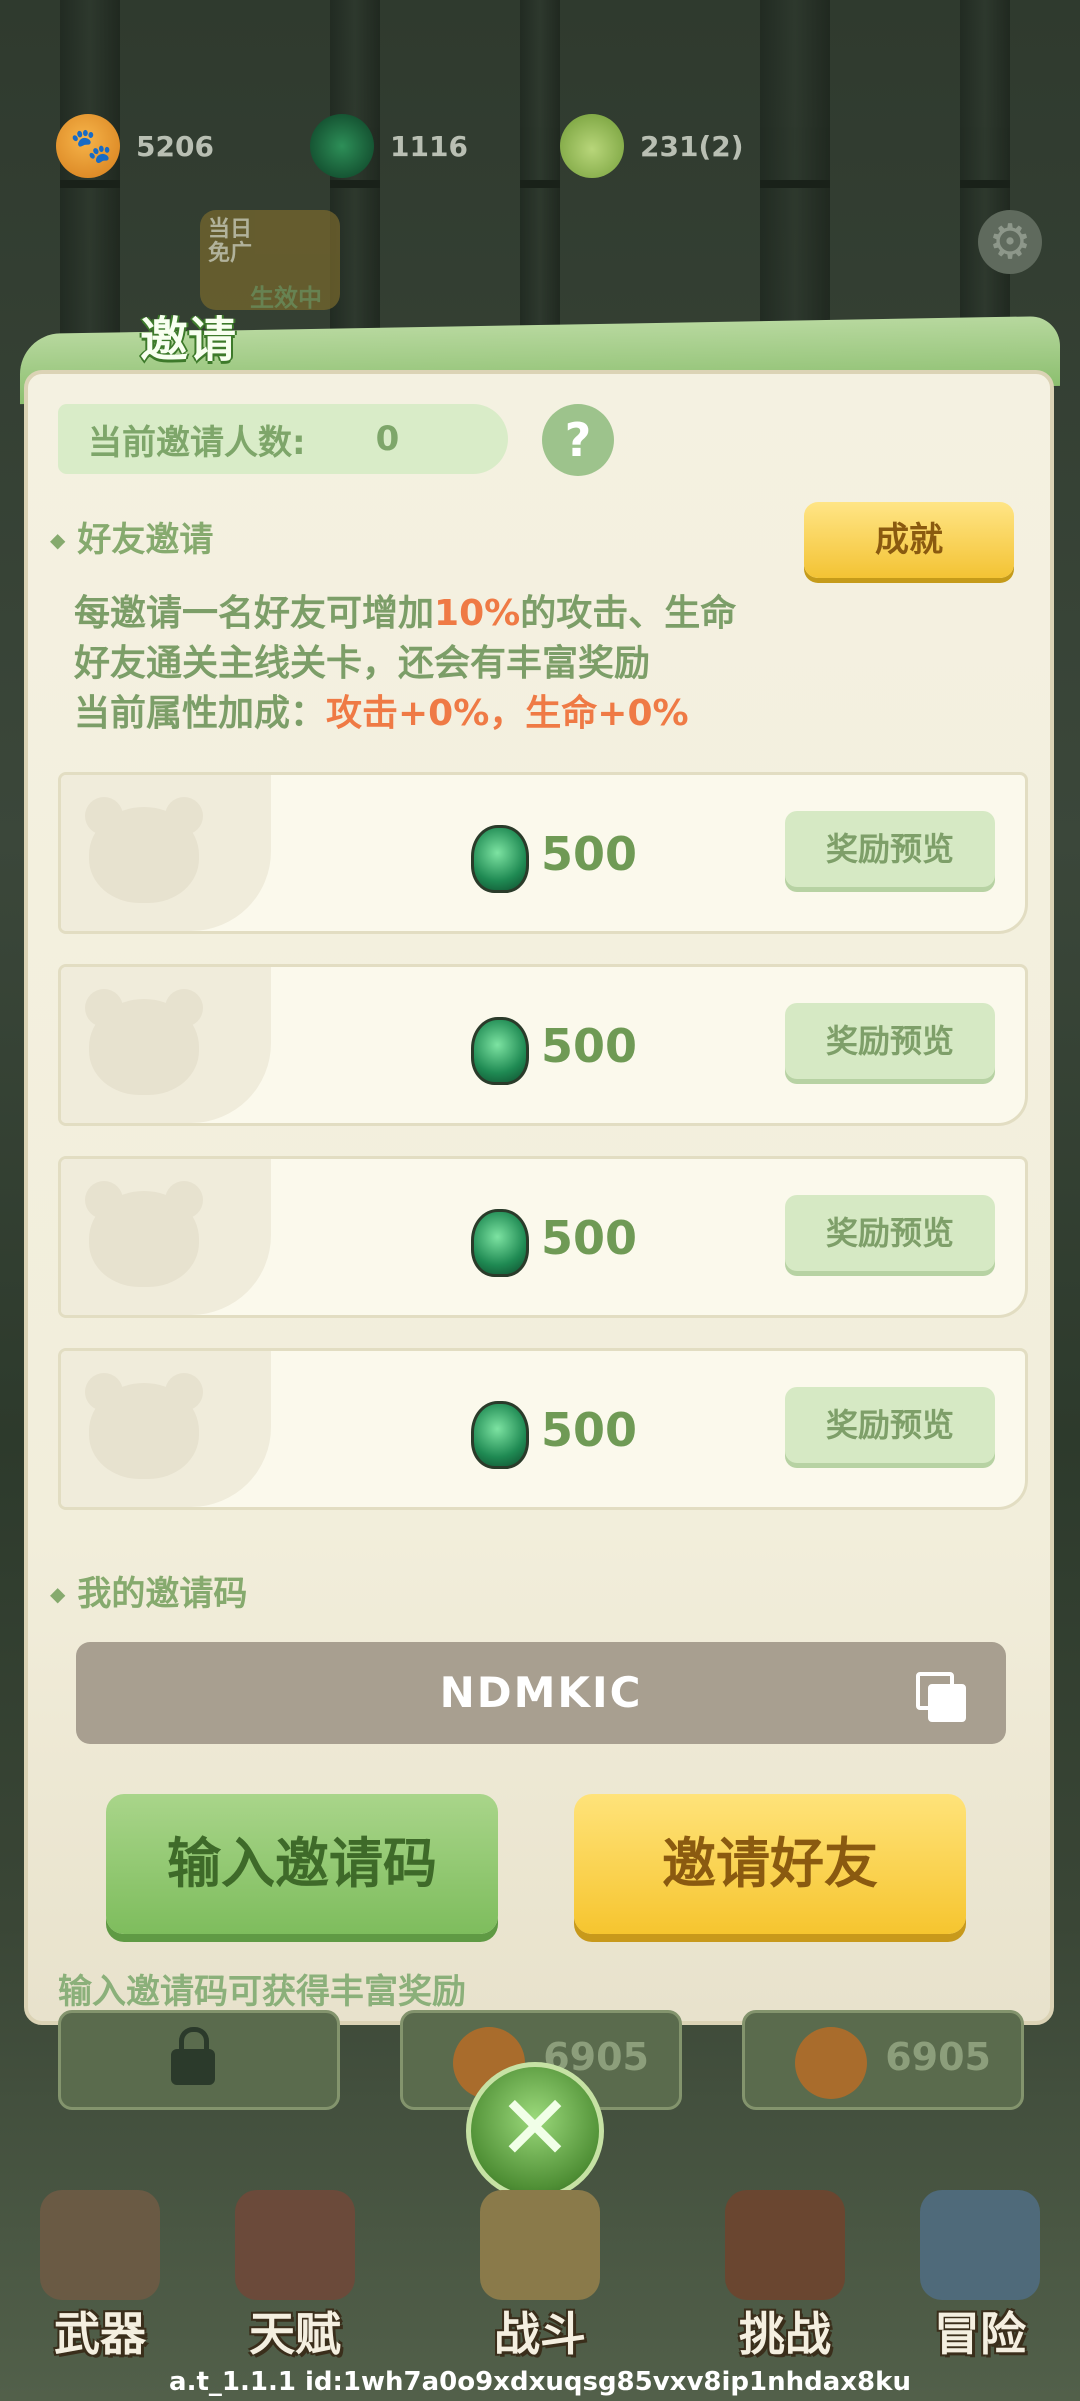 Image resolution: width=1080 pixels, height=2401 pixels. What do you see at coordinates (148, 1590) in the screenshot?
I see `section-my-invite-code: 我的邀请码` at bounding box center [148, 1590].